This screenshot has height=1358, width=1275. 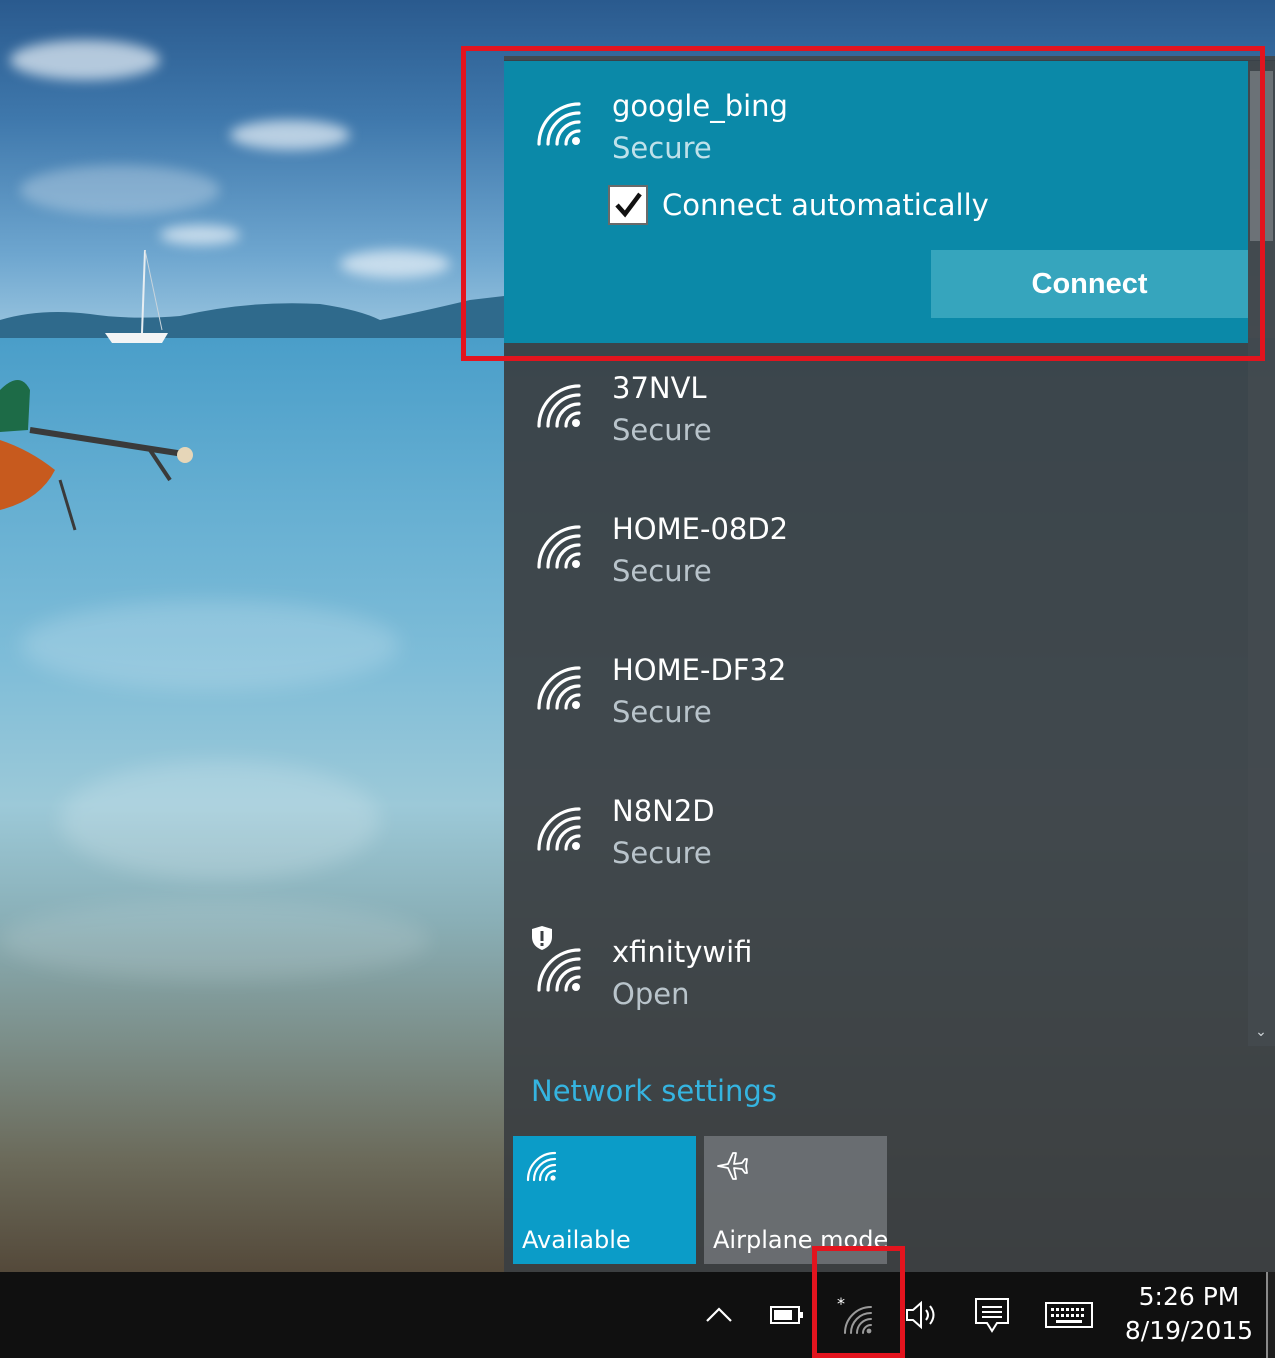 What do you see at coordinates (876, 977) in the screenshot?
I see `network-item-xfinitywifi: xfinitywifi Open` at bounding box center [876, 977].